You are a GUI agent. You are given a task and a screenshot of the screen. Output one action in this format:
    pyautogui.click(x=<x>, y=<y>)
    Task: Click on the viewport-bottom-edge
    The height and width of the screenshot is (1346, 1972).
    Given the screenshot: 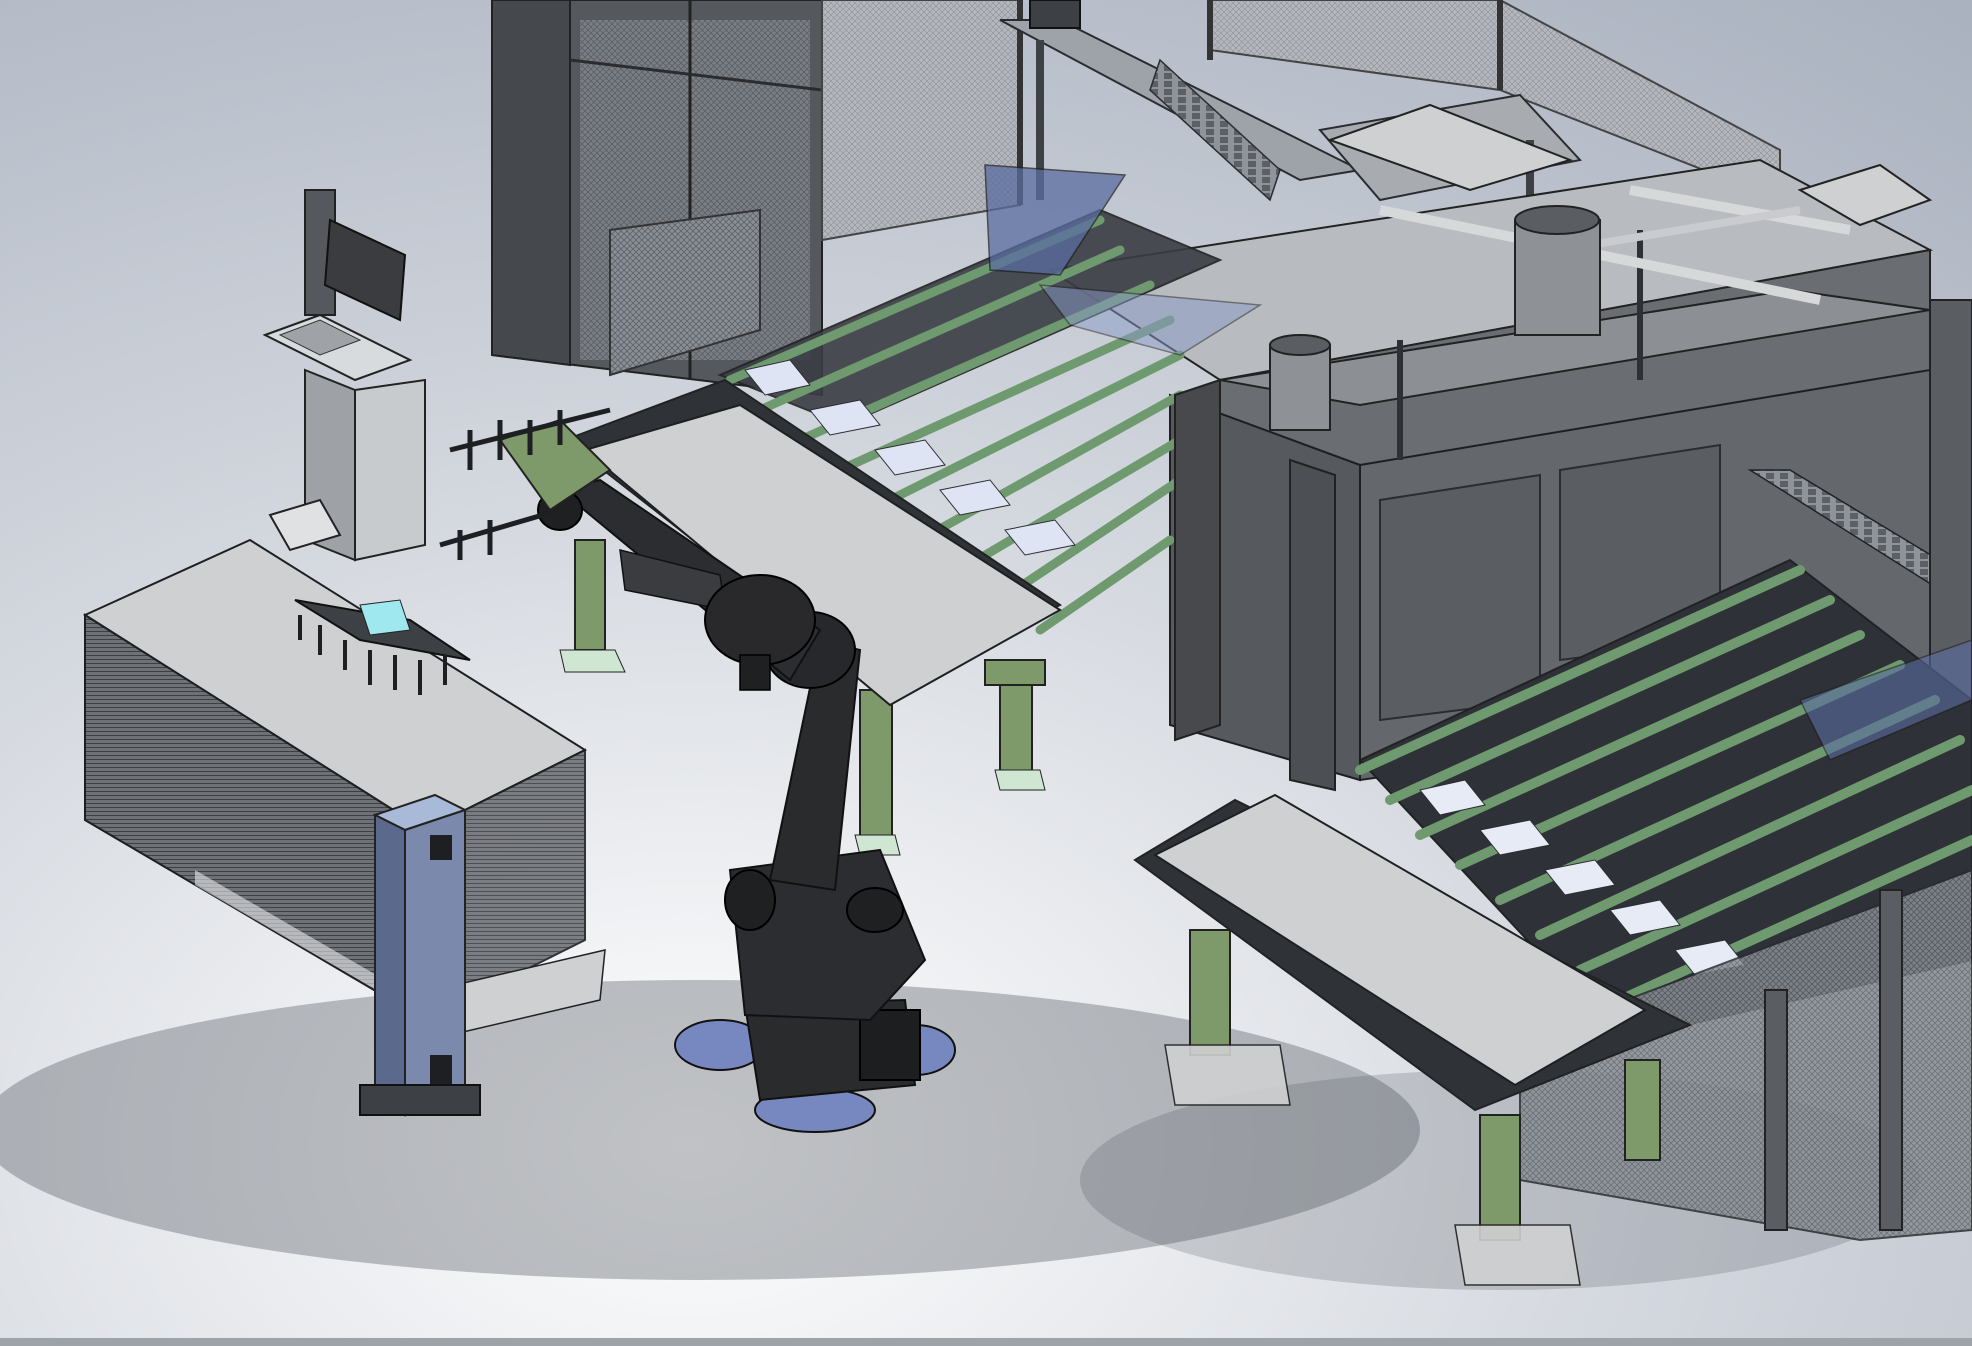 What is the action you would take?
    pyautogui.click(x=986, y=1342)
    